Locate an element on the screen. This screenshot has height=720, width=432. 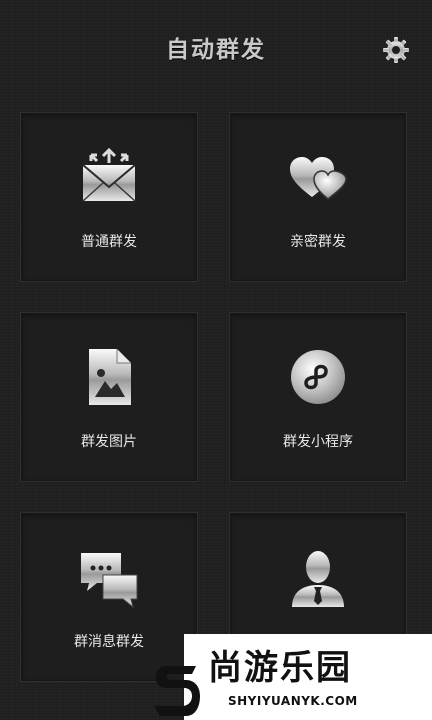
tile-label: 群发小程序 is located at coordinates (318, 442).